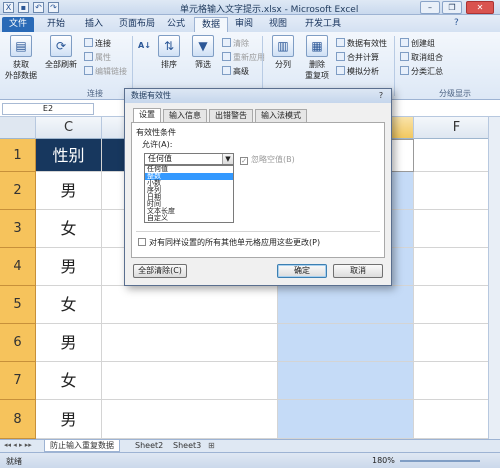  What do you see at coordinates (189, 194) in the screenshot?
I see `allow-dropdown-list: 任何值 整数 小数 序列 日期 时间 文本长度 自定义` at bounding box center [189, 194].